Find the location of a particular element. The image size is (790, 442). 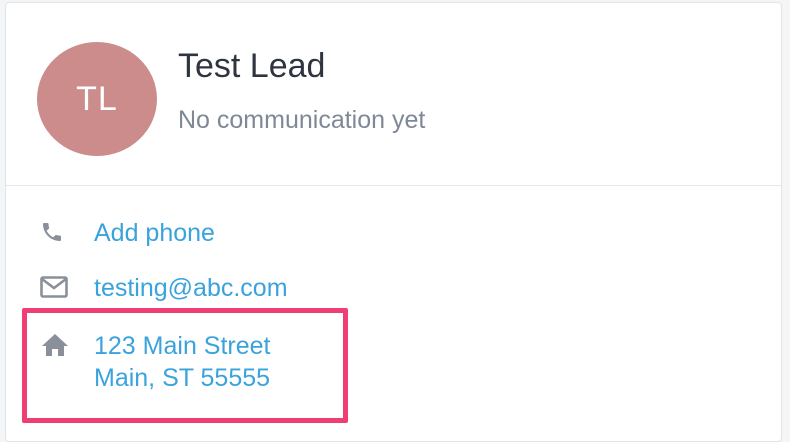

address-row: 123 Main Street Main, ST 55555 is located at coordinates (155, 362).